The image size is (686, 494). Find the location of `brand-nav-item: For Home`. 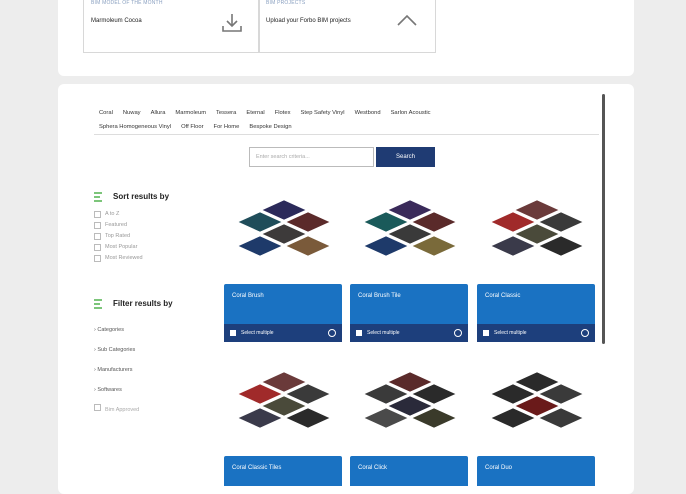

brand-nav-item: For Home is located at coordinates (227, 127).